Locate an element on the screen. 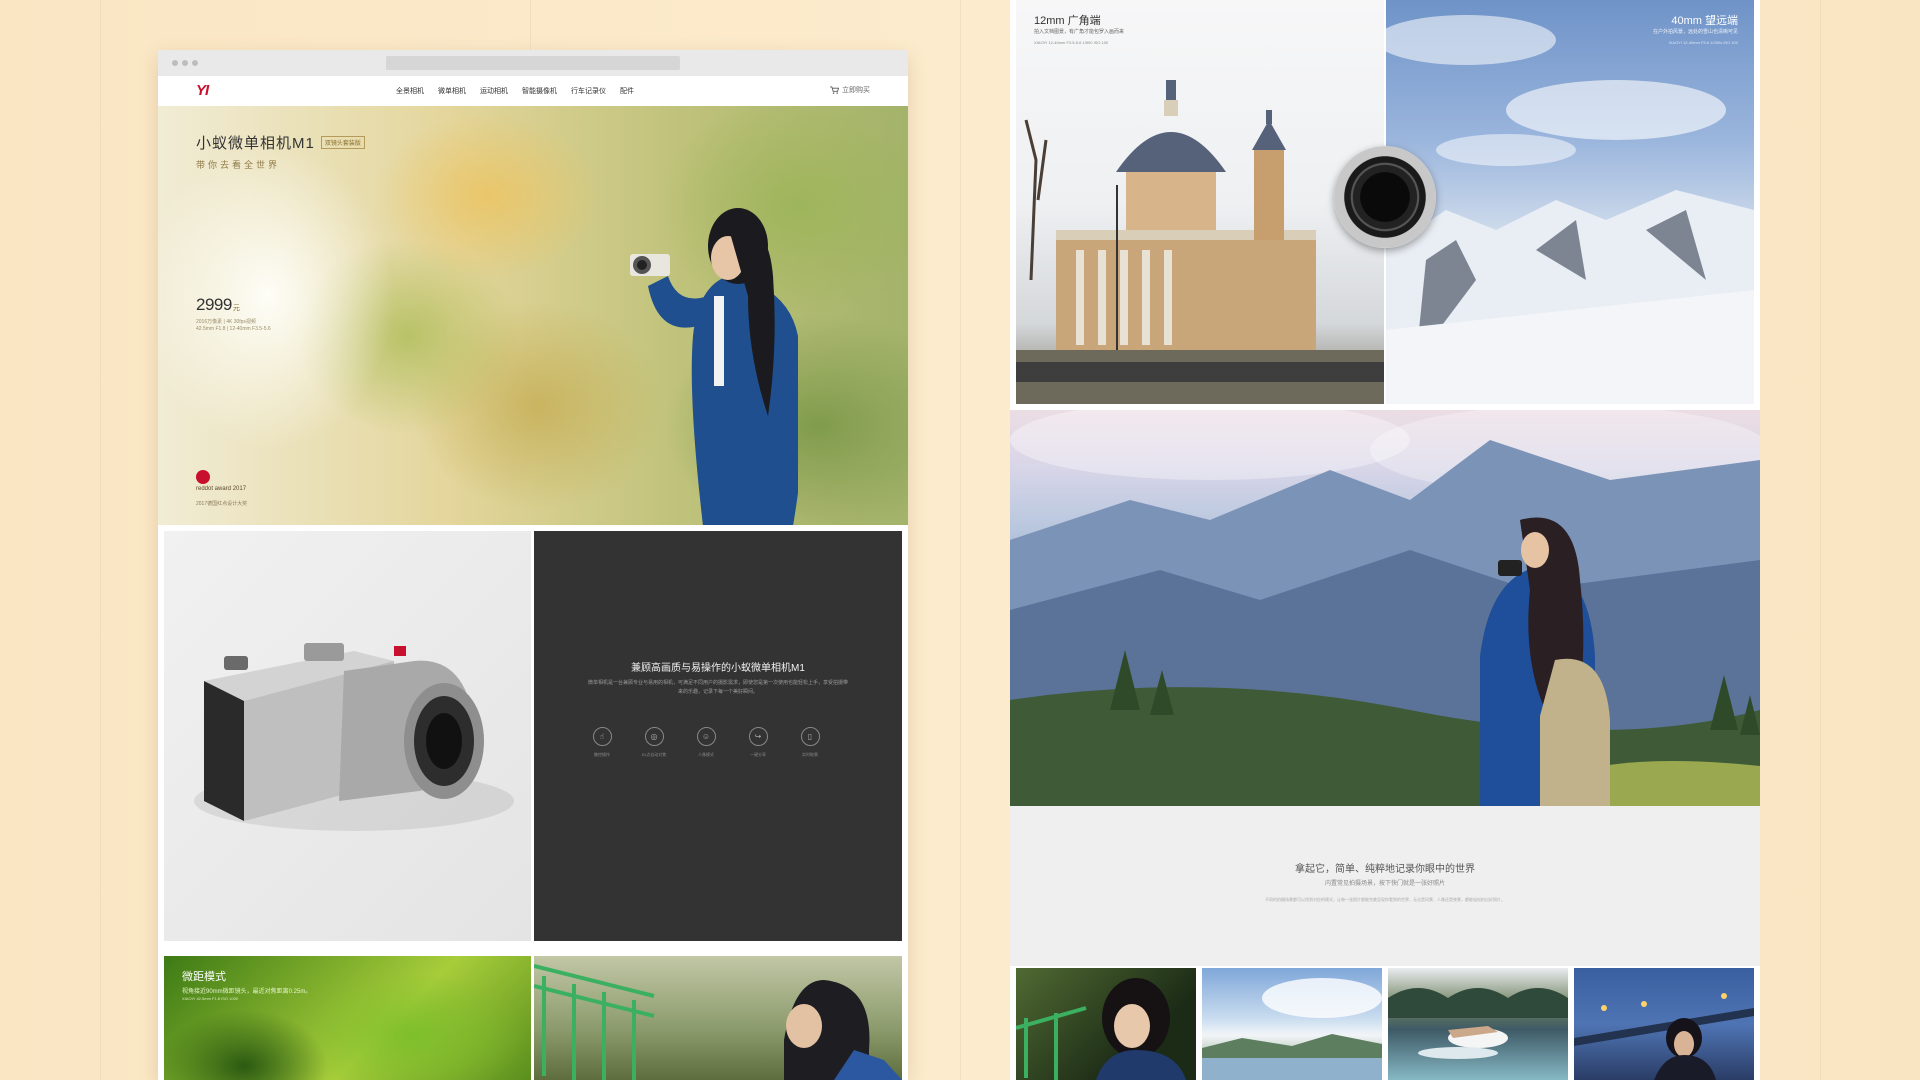  site-nav: YI 全景相机 微单相机 运动相机 智能摄像机 行车记录仪 配件 立即购买 is located at coordinates (533, 91).